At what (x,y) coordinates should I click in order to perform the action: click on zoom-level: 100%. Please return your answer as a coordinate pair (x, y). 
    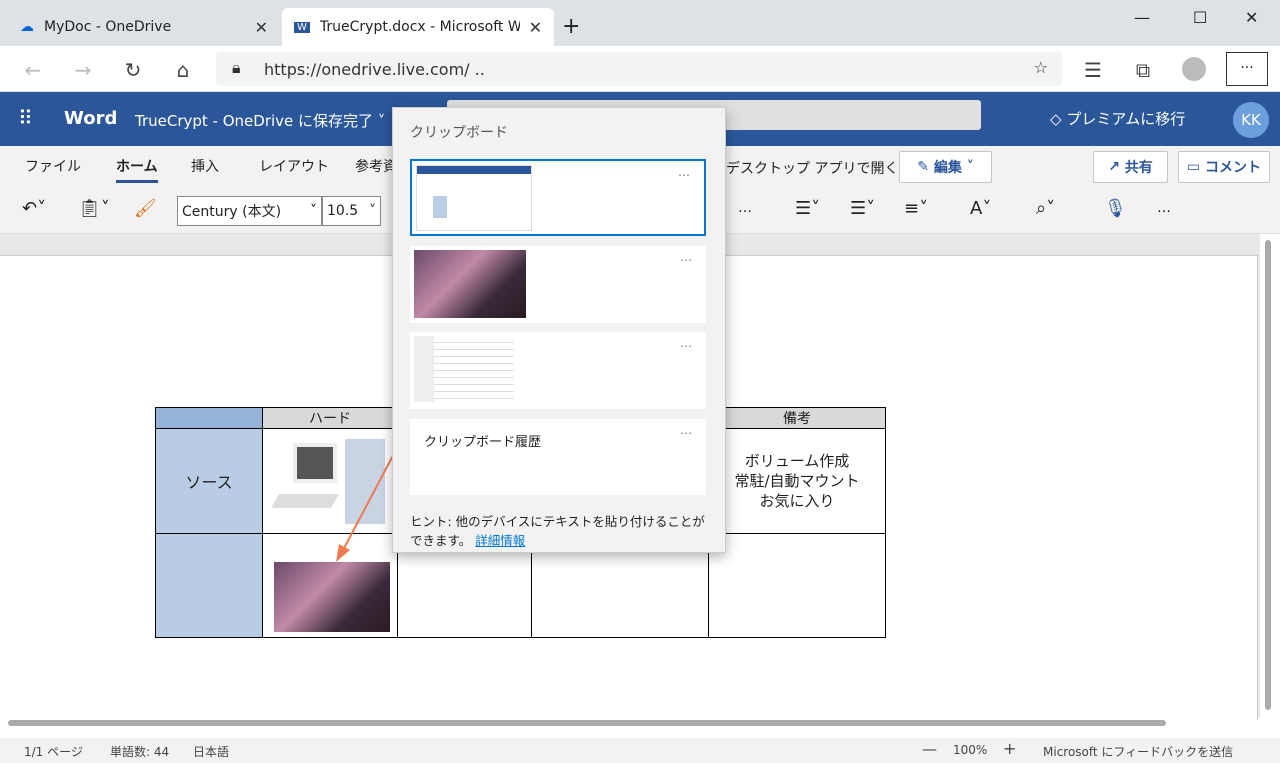
    Looking at the image, I should click on (970, 750).